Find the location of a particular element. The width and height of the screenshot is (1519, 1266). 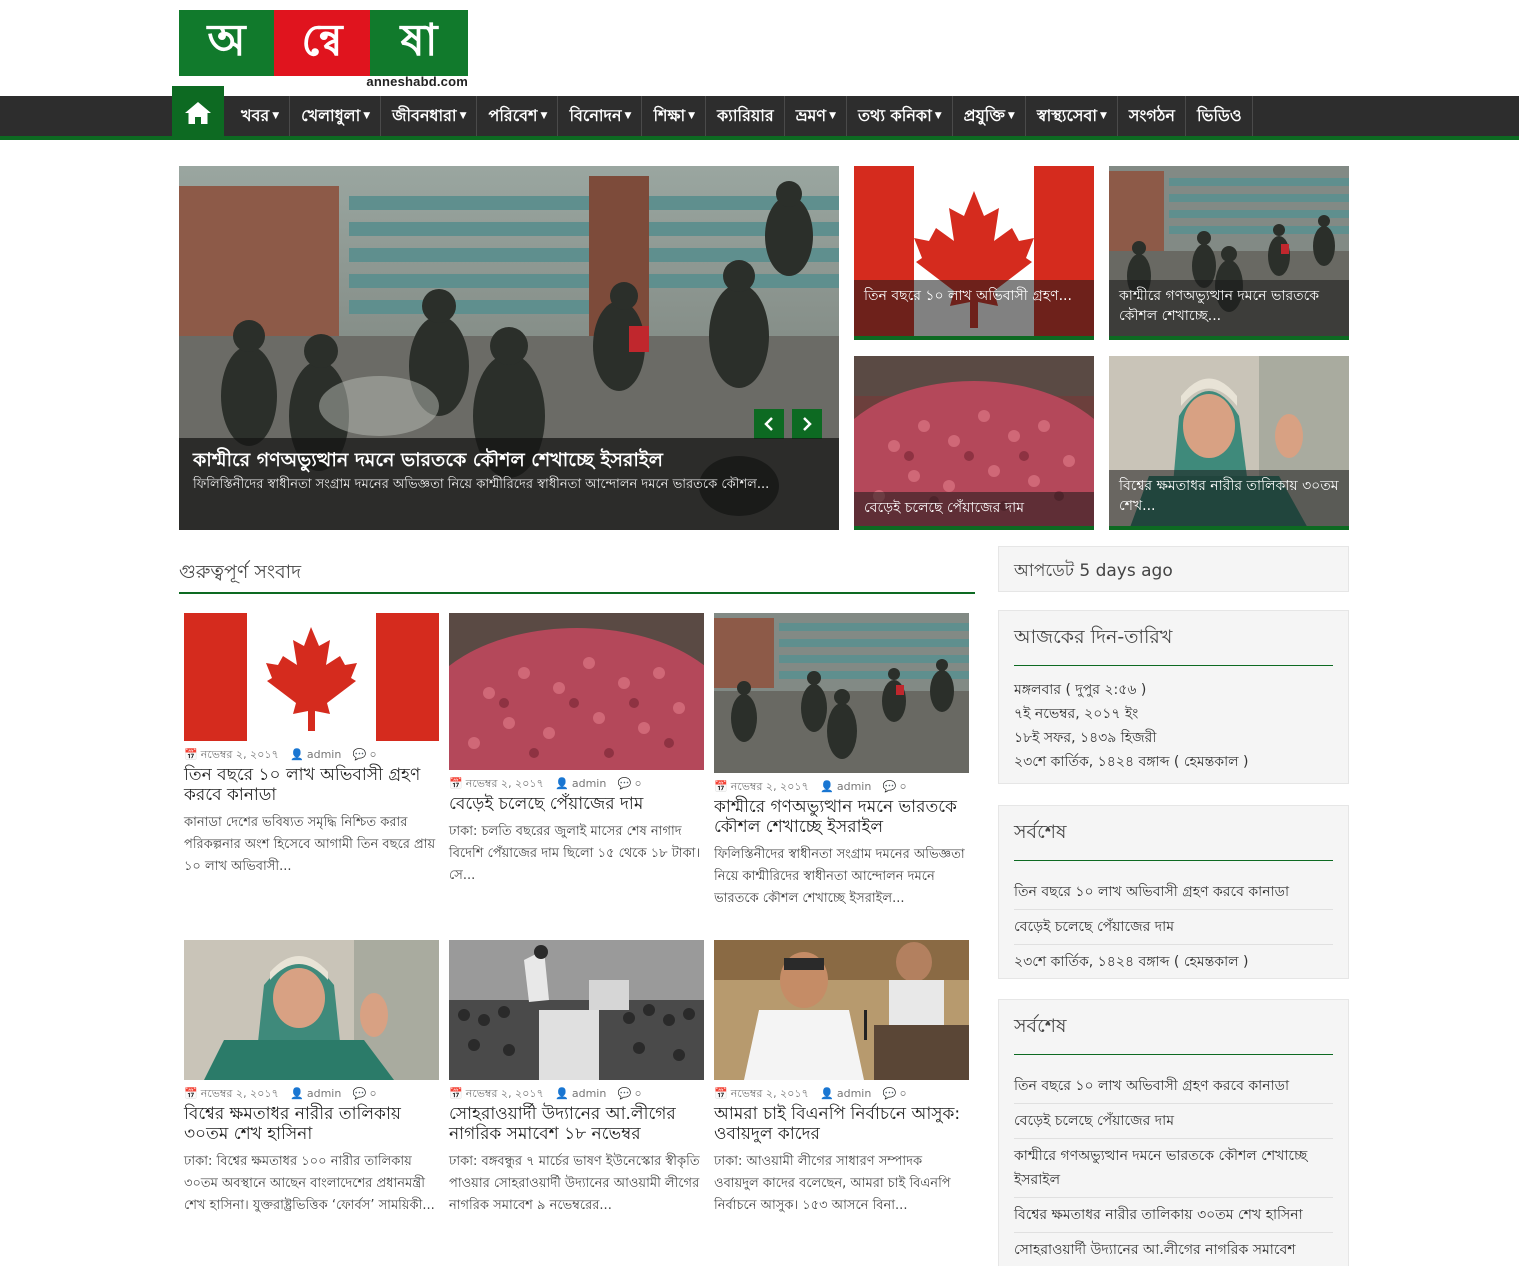

date-line-gregorian: ৭ই নভেম্বর, ২০১৭ ইং is located at coordinates (1076, 714).